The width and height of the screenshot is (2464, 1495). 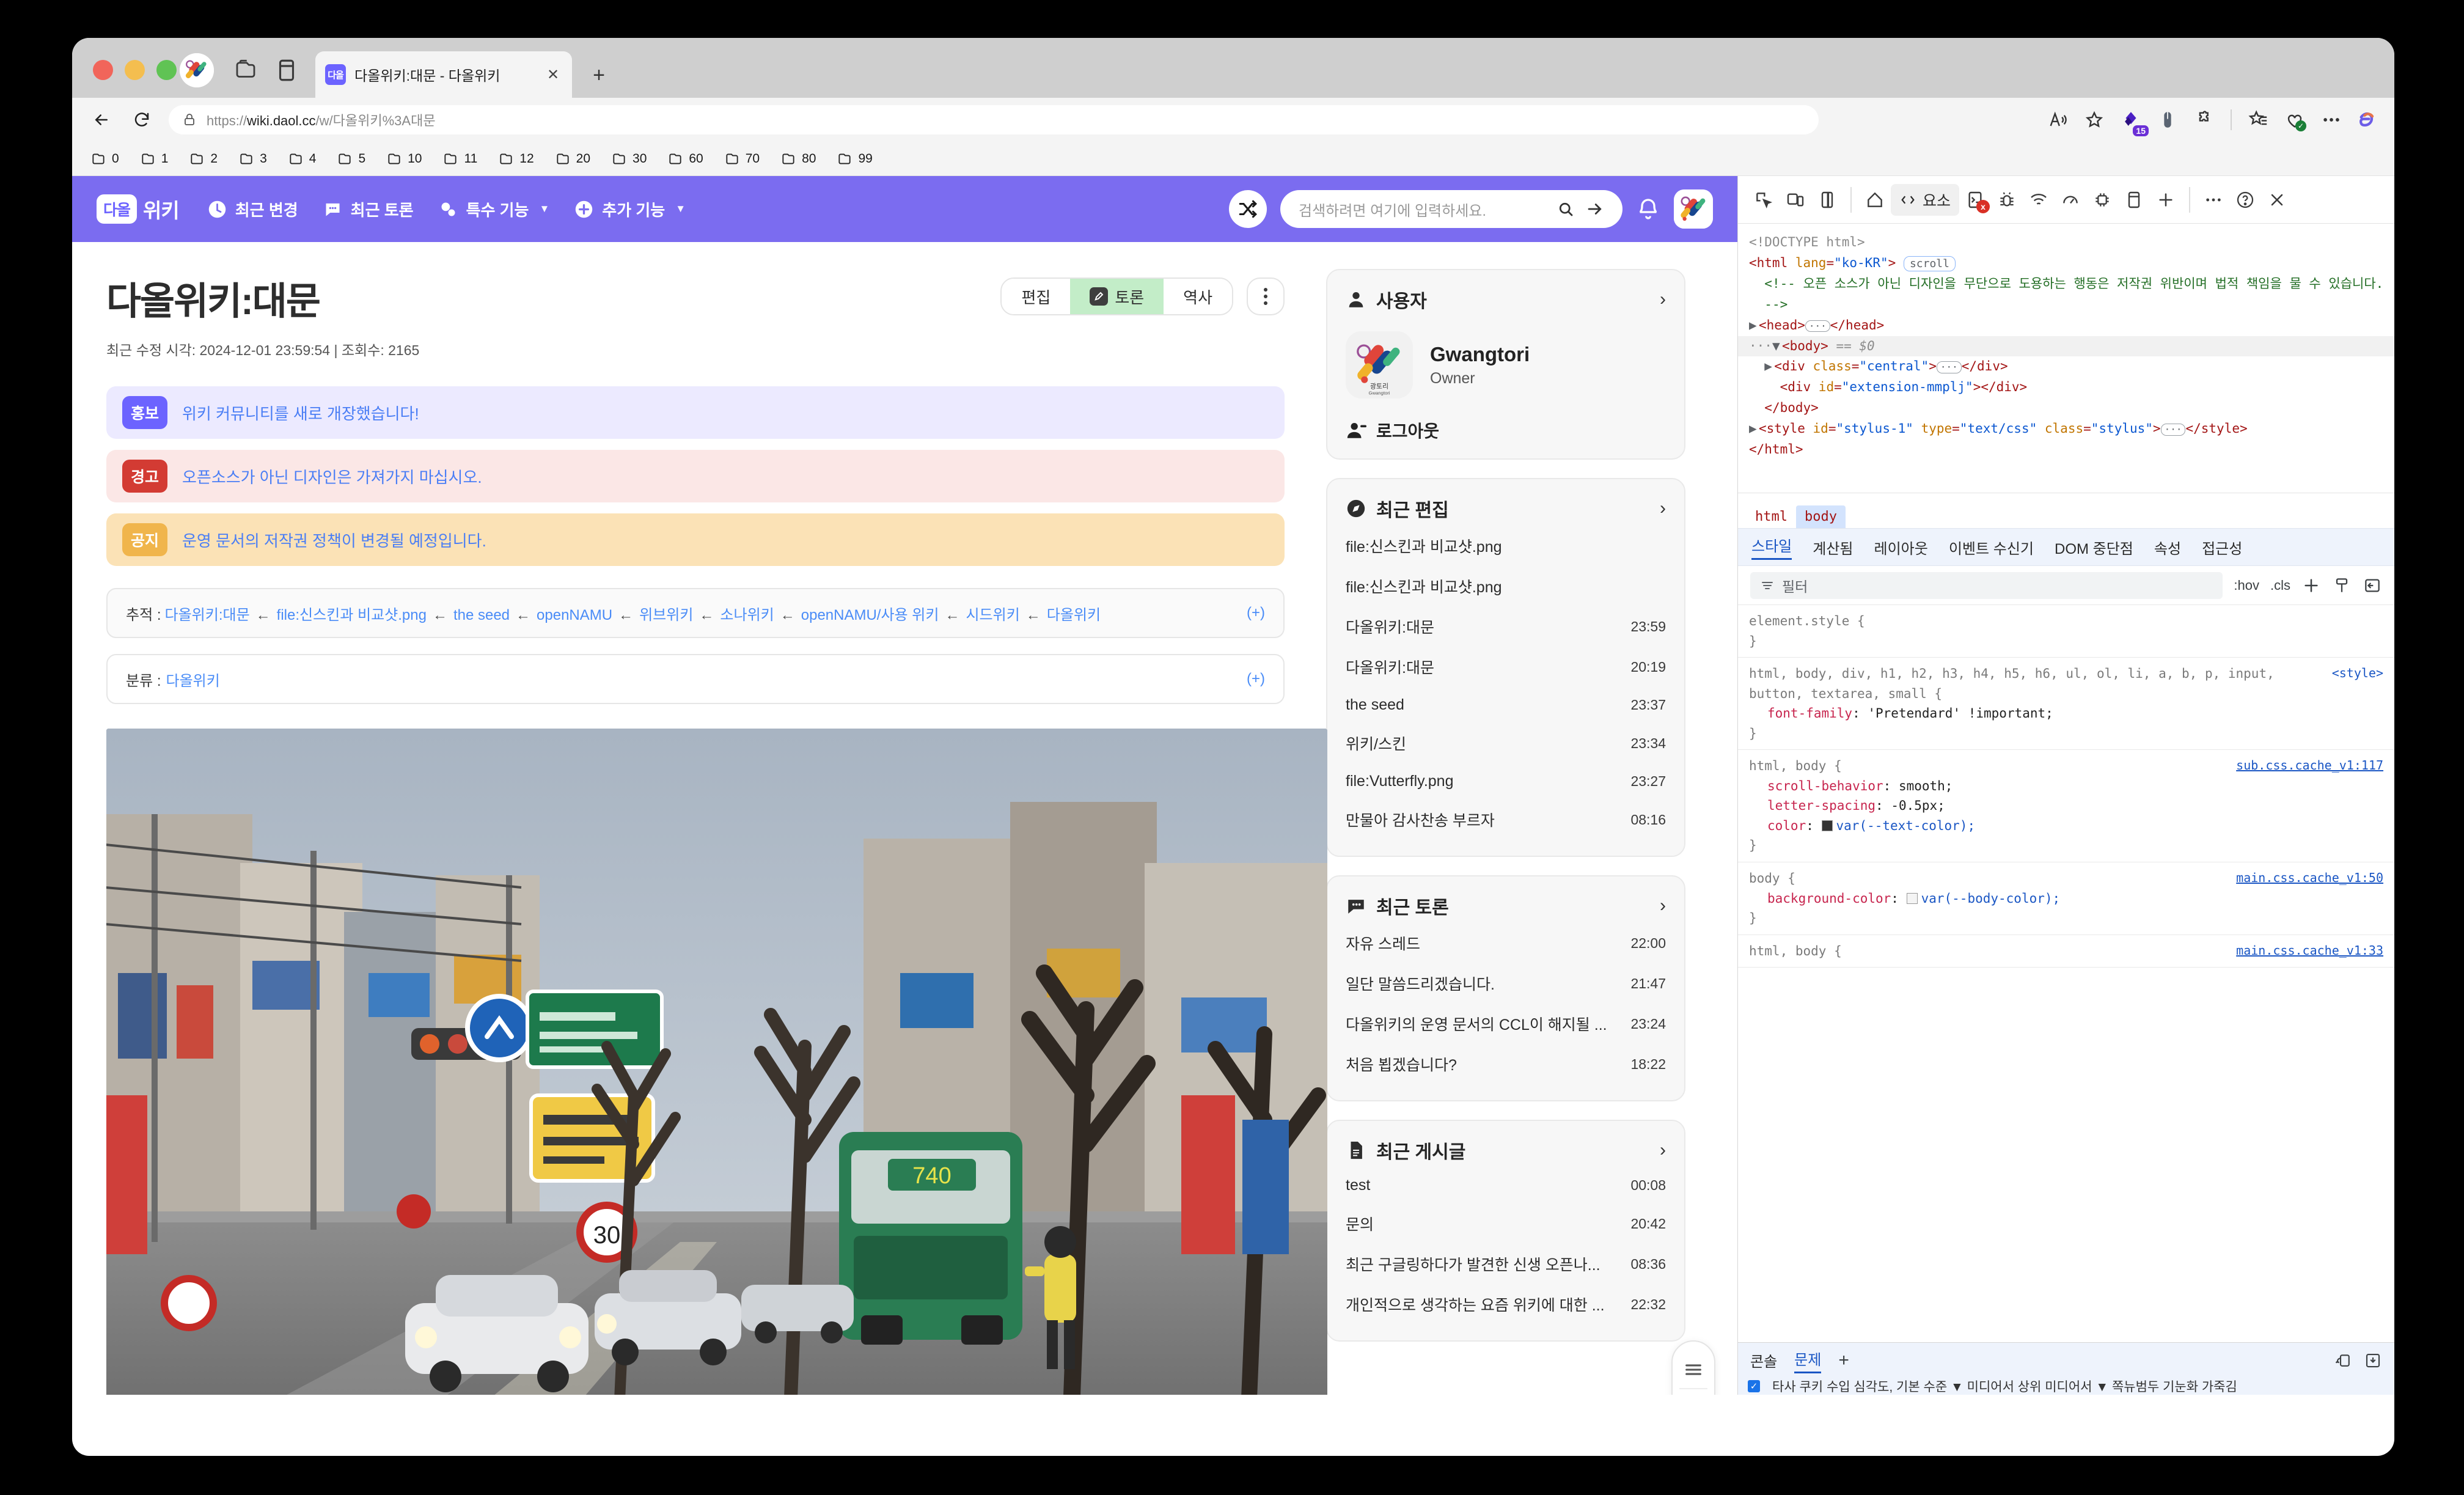 I want to click on subtab-layout: 레이아웃, so click(x=1901, y=547).